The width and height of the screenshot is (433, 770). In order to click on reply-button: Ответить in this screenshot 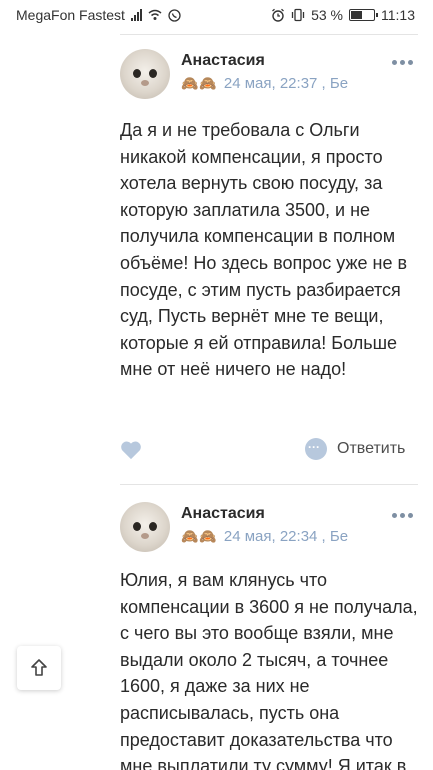, I will do `click(355, 449)`.